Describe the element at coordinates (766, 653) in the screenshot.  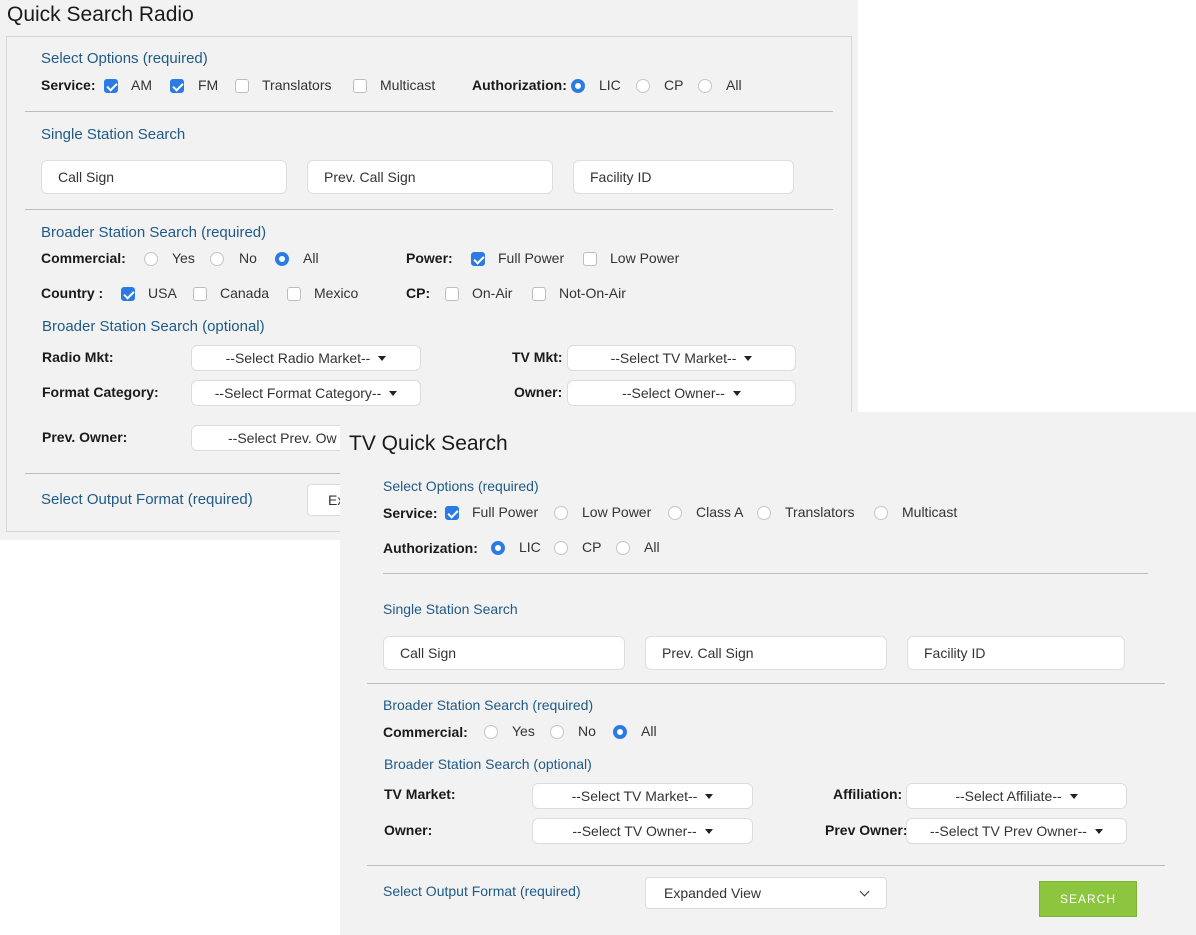
I see `tv-prev-call-sign-input` at that location.